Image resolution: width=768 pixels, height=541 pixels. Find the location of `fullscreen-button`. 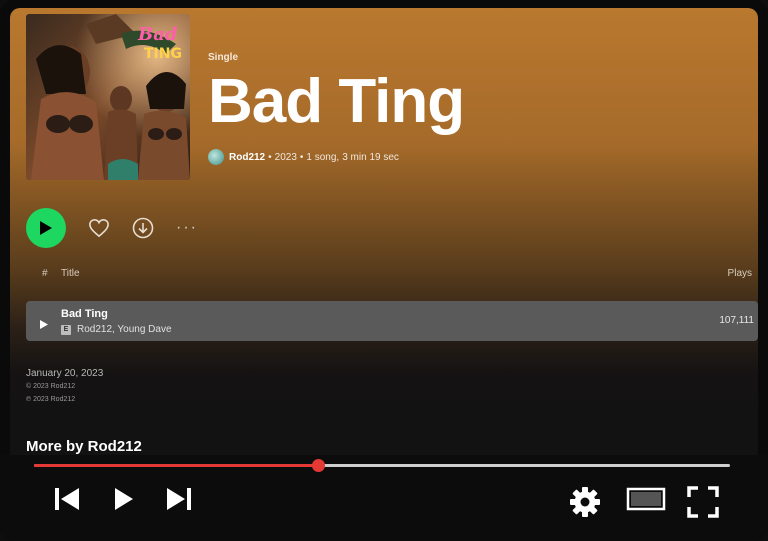

fullscreen-button is located at coordinates (703, 502).